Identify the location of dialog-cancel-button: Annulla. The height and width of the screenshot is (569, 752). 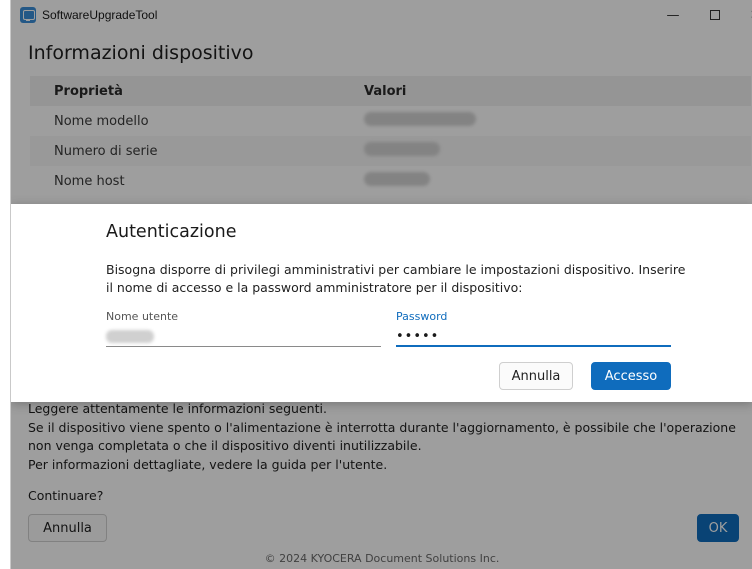
(536, 376).